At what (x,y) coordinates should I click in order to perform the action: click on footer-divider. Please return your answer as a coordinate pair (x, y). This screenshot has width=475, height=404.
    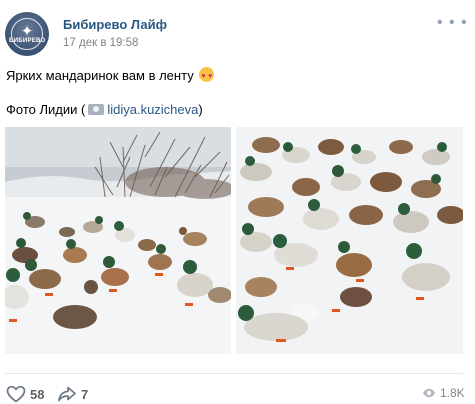
    Looking at the image, I should click on (234, 373).